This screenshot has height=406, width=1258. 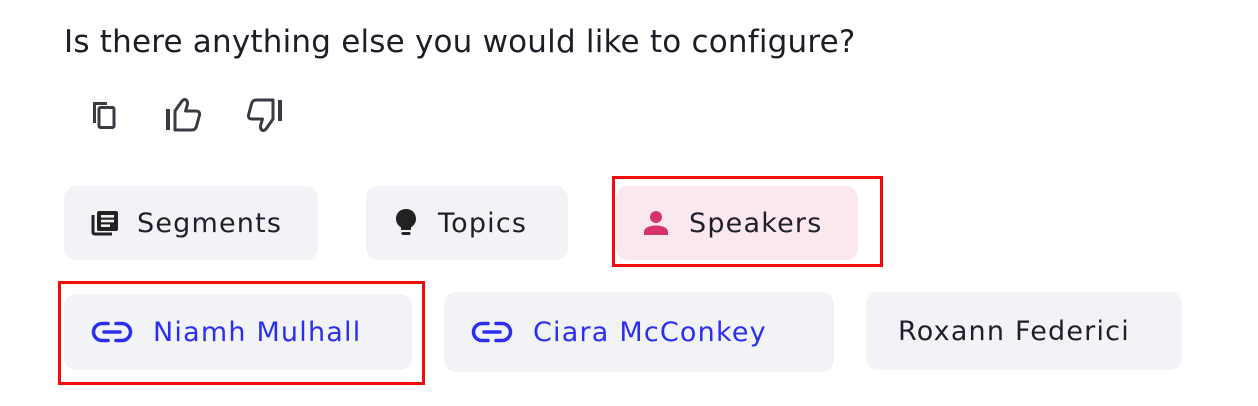 I want to click on category-chip-segments: Segments, so click(x=191, y=223).